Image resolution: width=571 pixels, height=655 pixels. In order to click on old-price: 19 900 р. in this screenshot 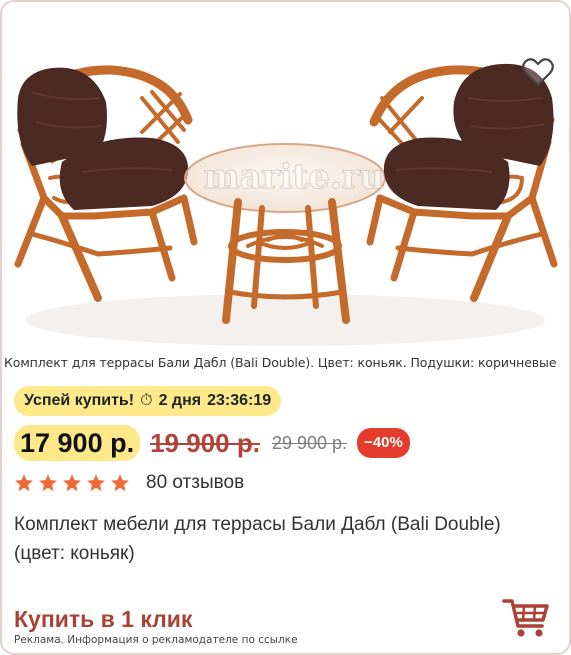, I will do `click(205, 442)`.